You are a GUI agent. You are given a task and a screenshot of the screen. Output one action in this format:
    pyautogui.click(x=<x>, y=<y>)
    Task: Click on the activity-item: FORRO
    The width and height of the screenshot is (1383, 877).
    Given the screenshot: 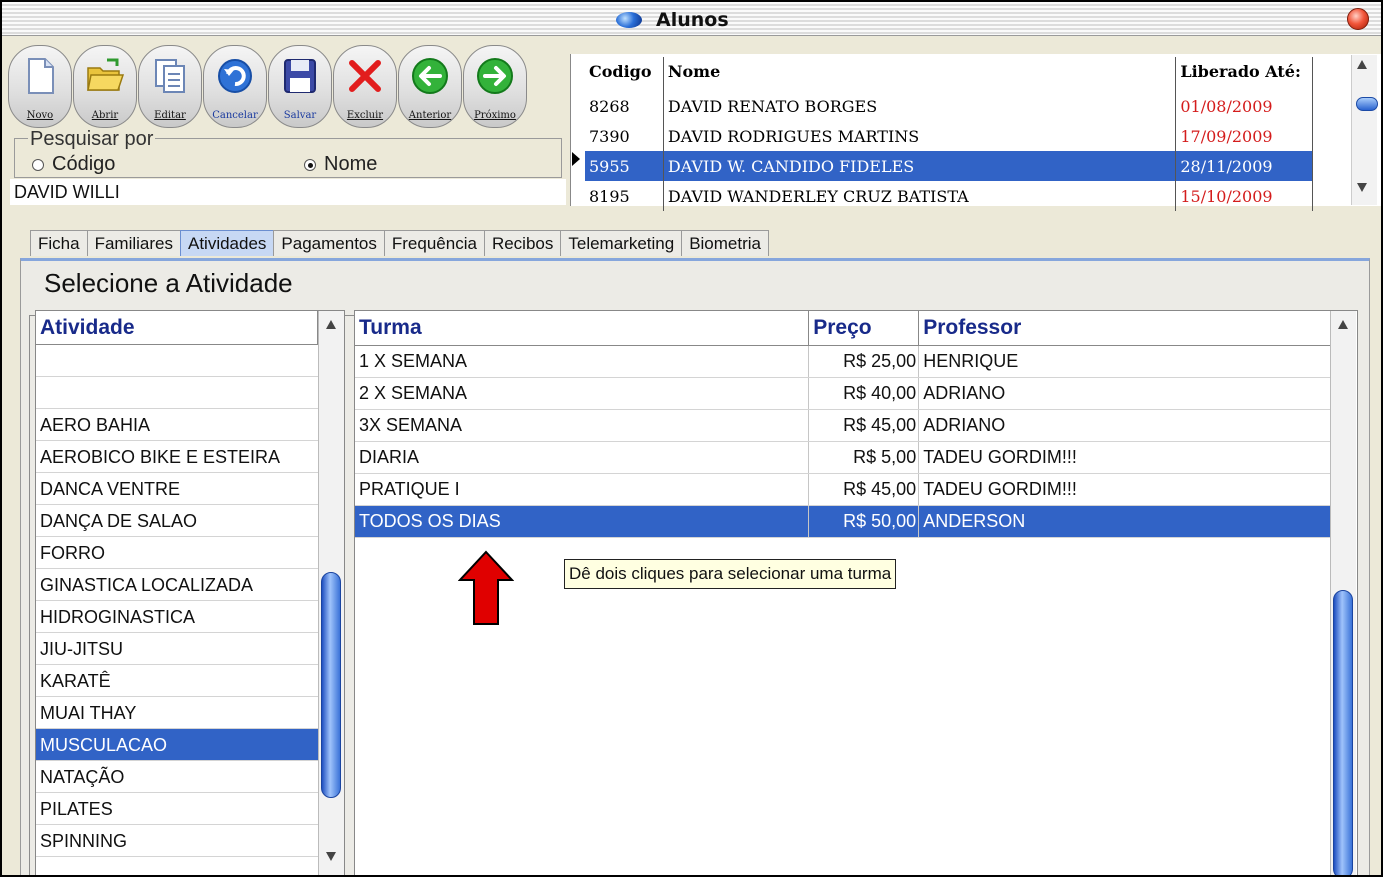 What is the action you would take?
    pyautogui.click(x=177, y=553)
    